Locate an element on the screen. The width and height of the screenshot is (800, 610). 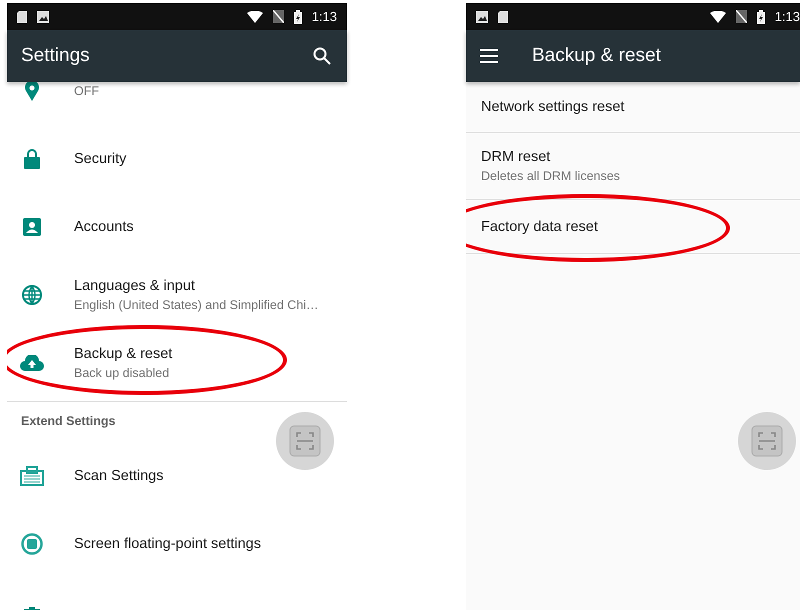
search-icon is located at coordinates (322, 56).